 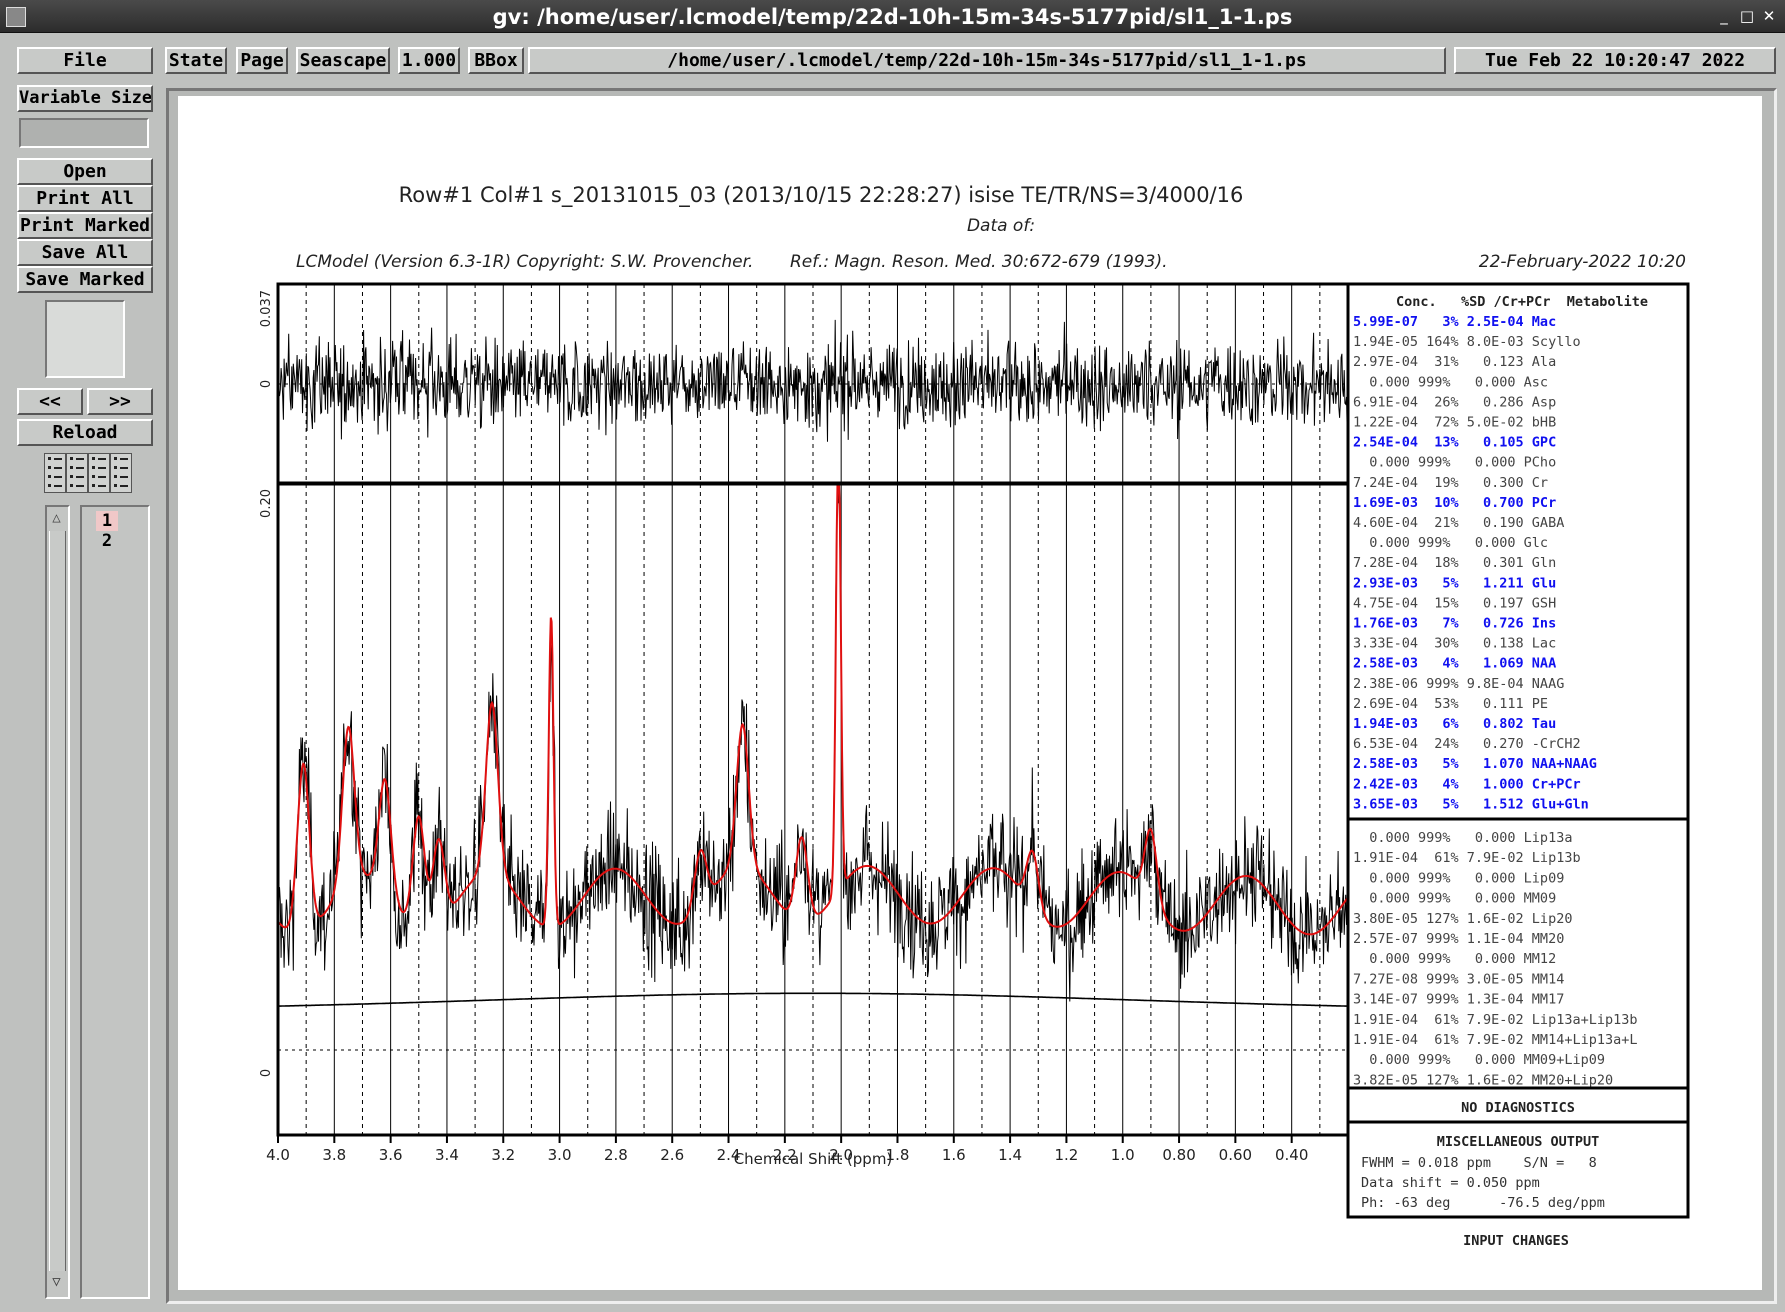 What do you see at coordinates (1454, 583) in the screenshot?
I see `metabolite-row: 2.93E-03 5% 1.211 Glu` at bounding box center [1454, 583].